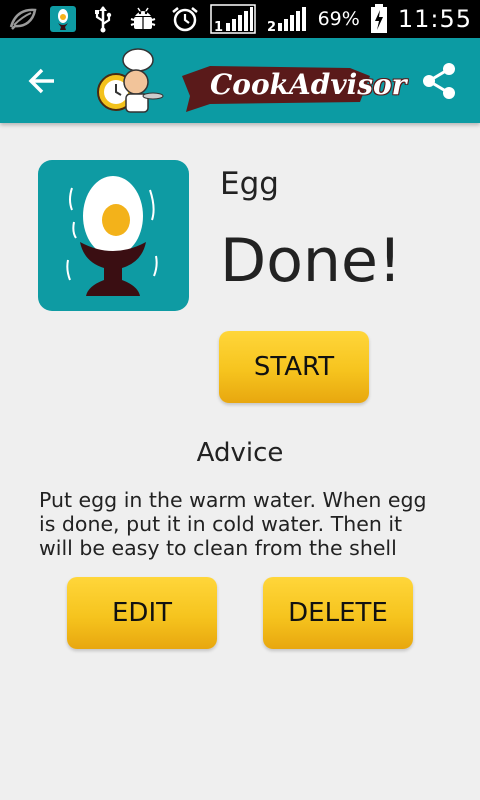 The height and width of the screenshot is (800, 480). I want to click on android-debug-icon, so click(143, 19).